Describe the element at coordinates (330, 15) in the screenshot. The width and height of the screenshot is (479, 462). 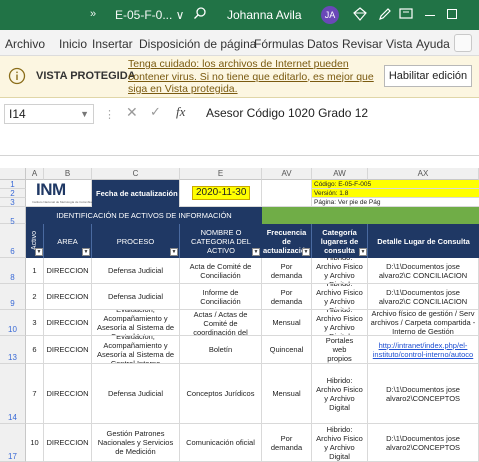
I see `avatar: JA` at that location.